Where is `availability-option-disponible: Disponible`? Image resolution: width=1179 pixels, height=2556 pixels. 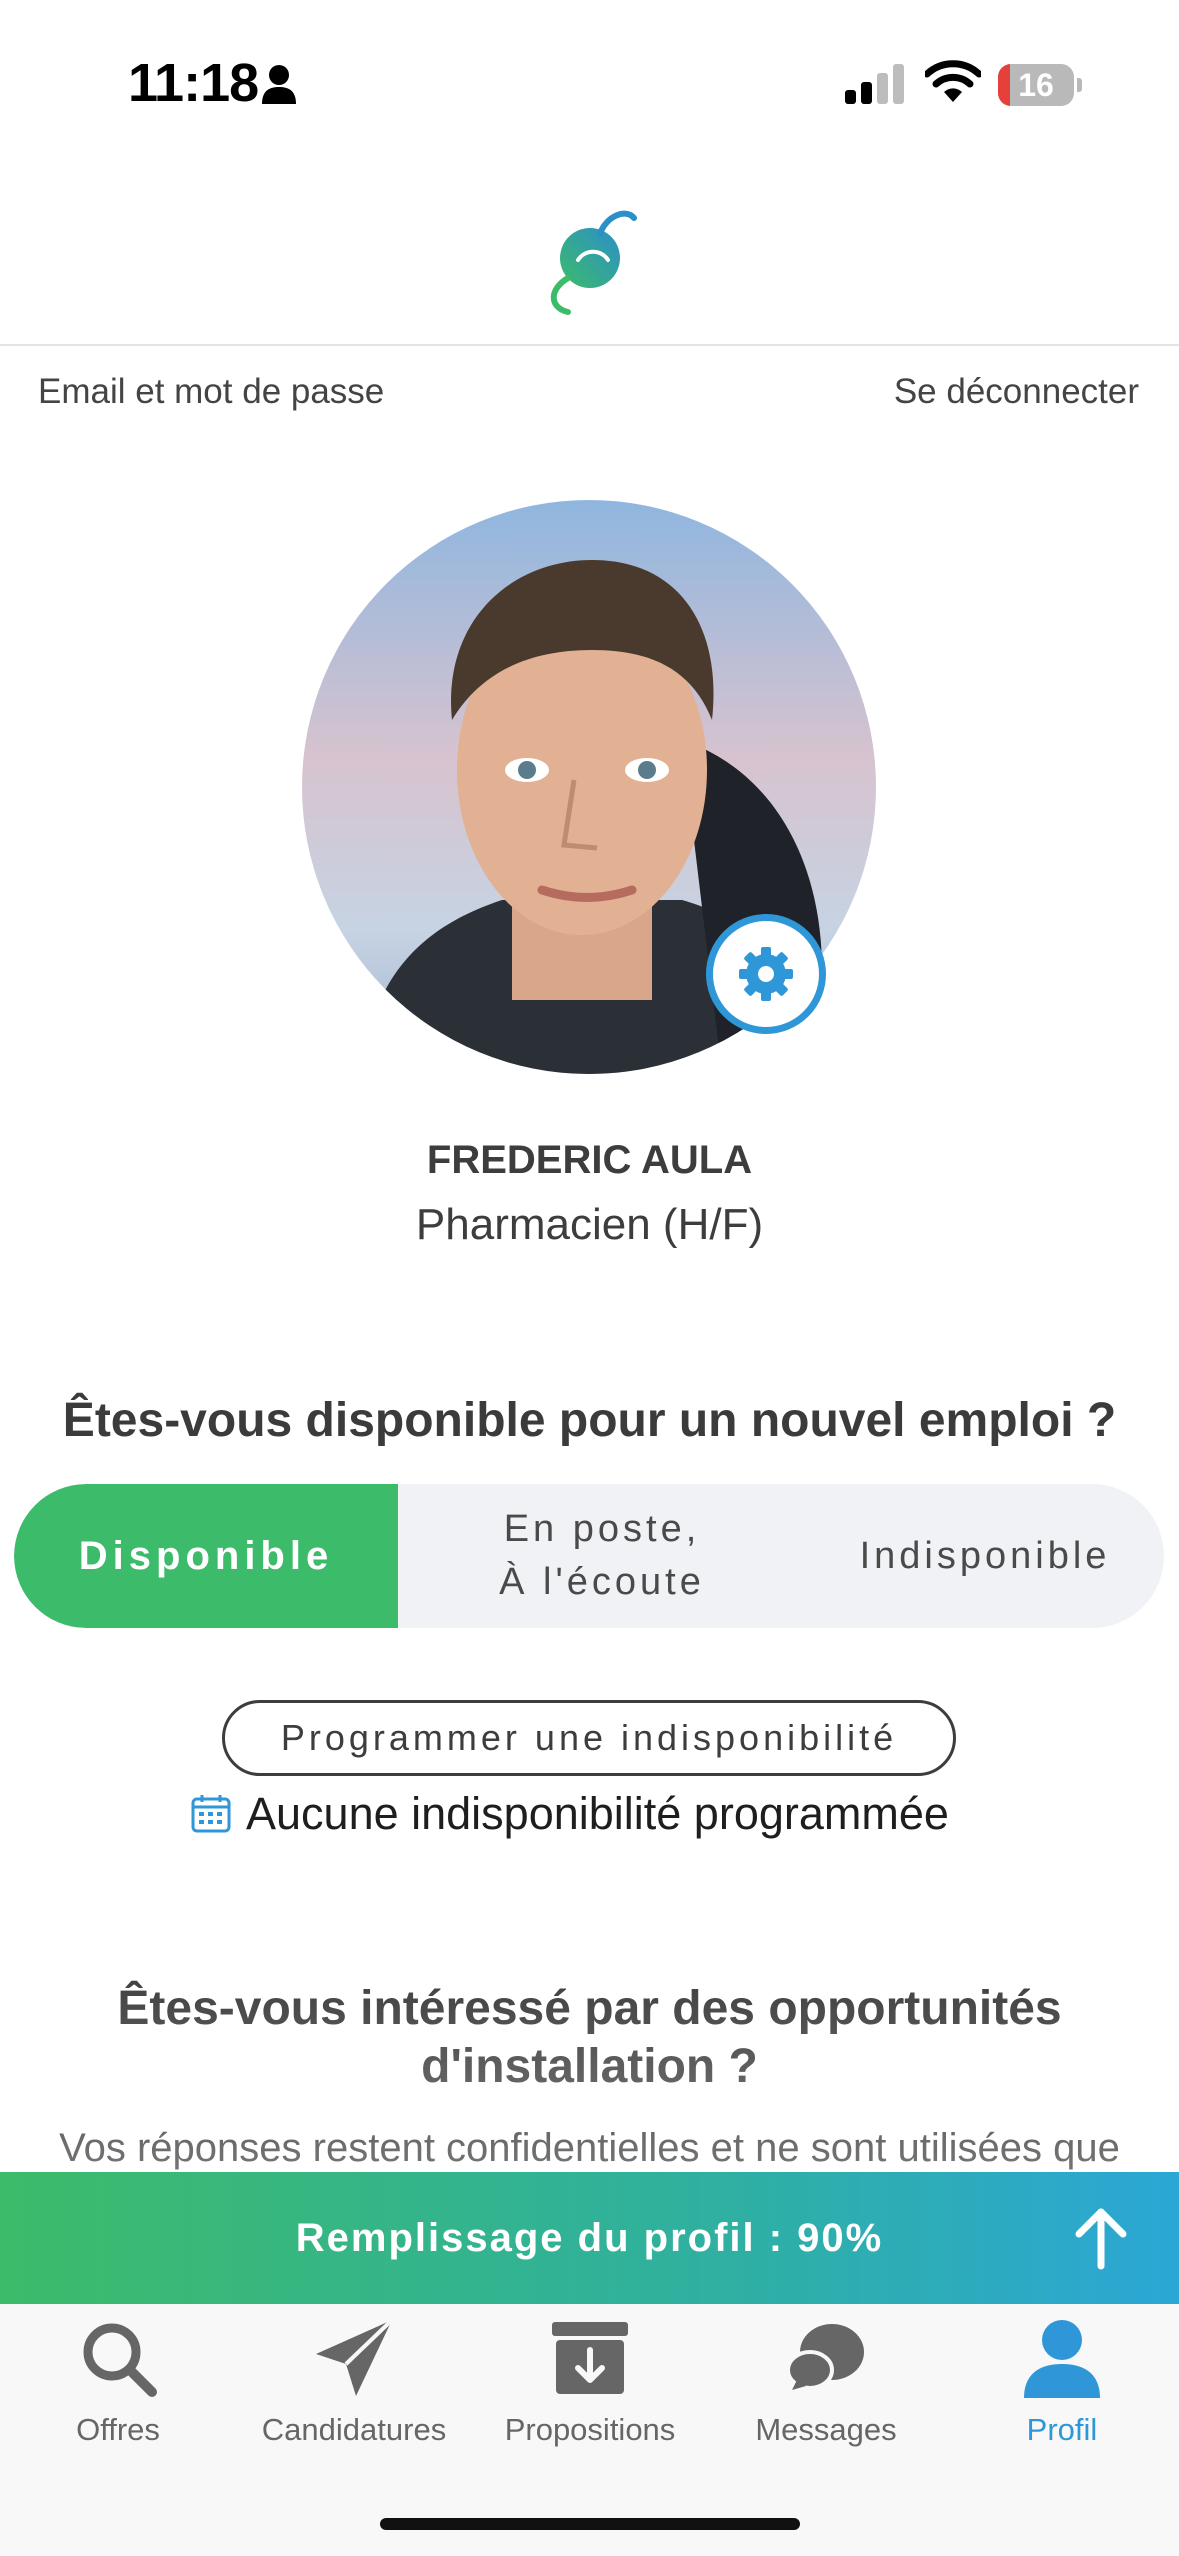
availability-option-disponible: Disponible is located at coordinates (206, 1556).